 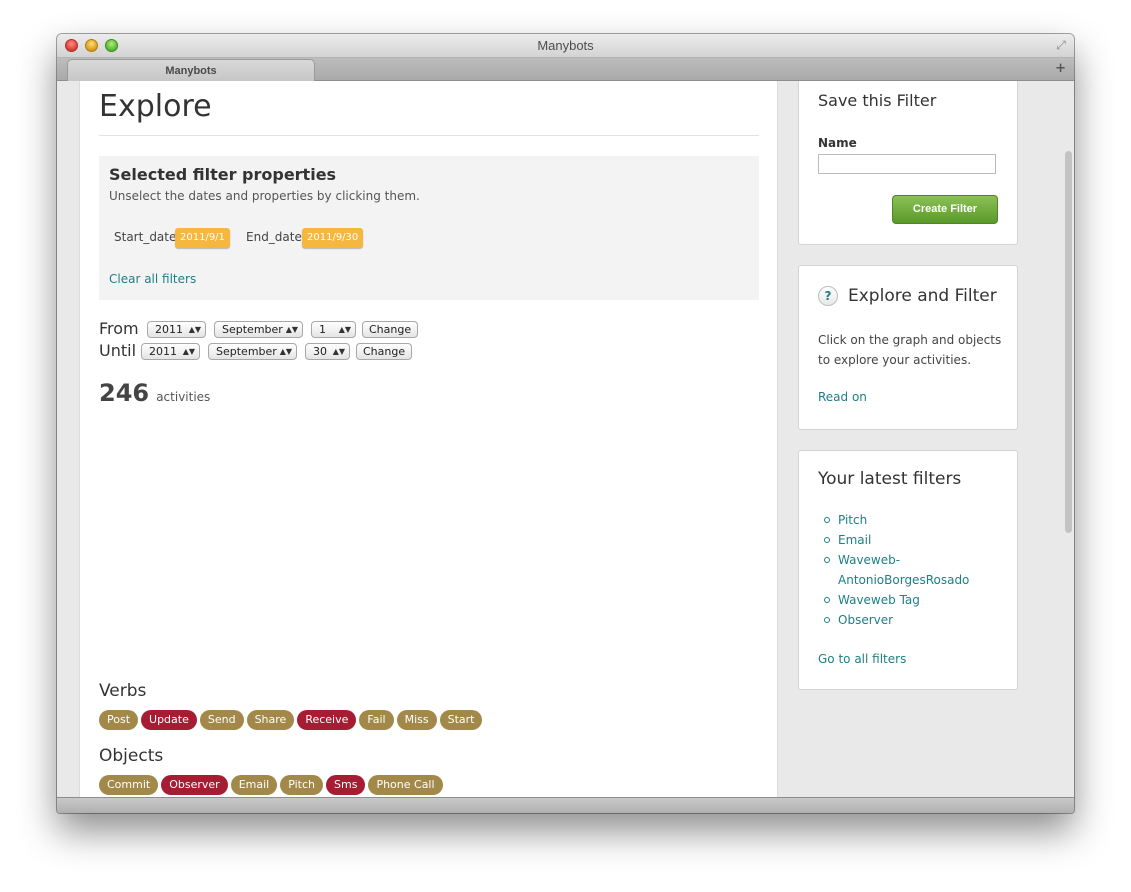 I want to click on create-filter-button: Create Filter, so click(x=945, y=209).